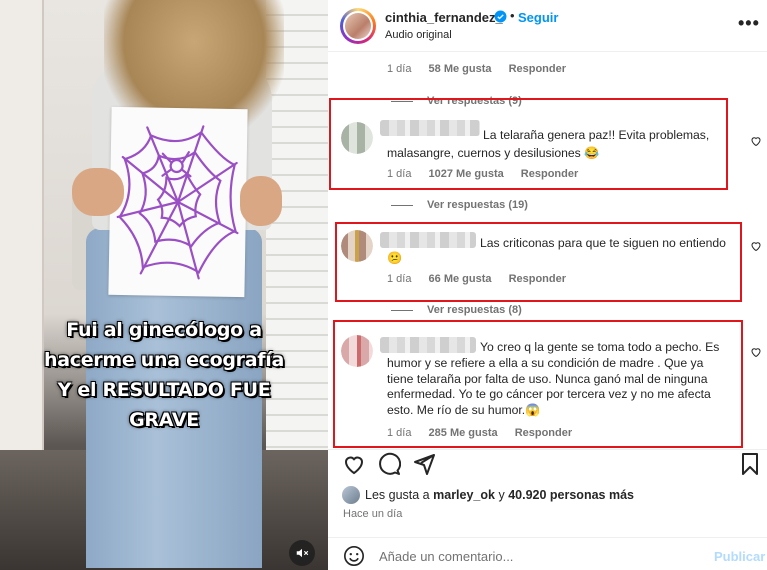 The image size is (767, 570). I want to click on spiderweb-icon, so click(177, 202).